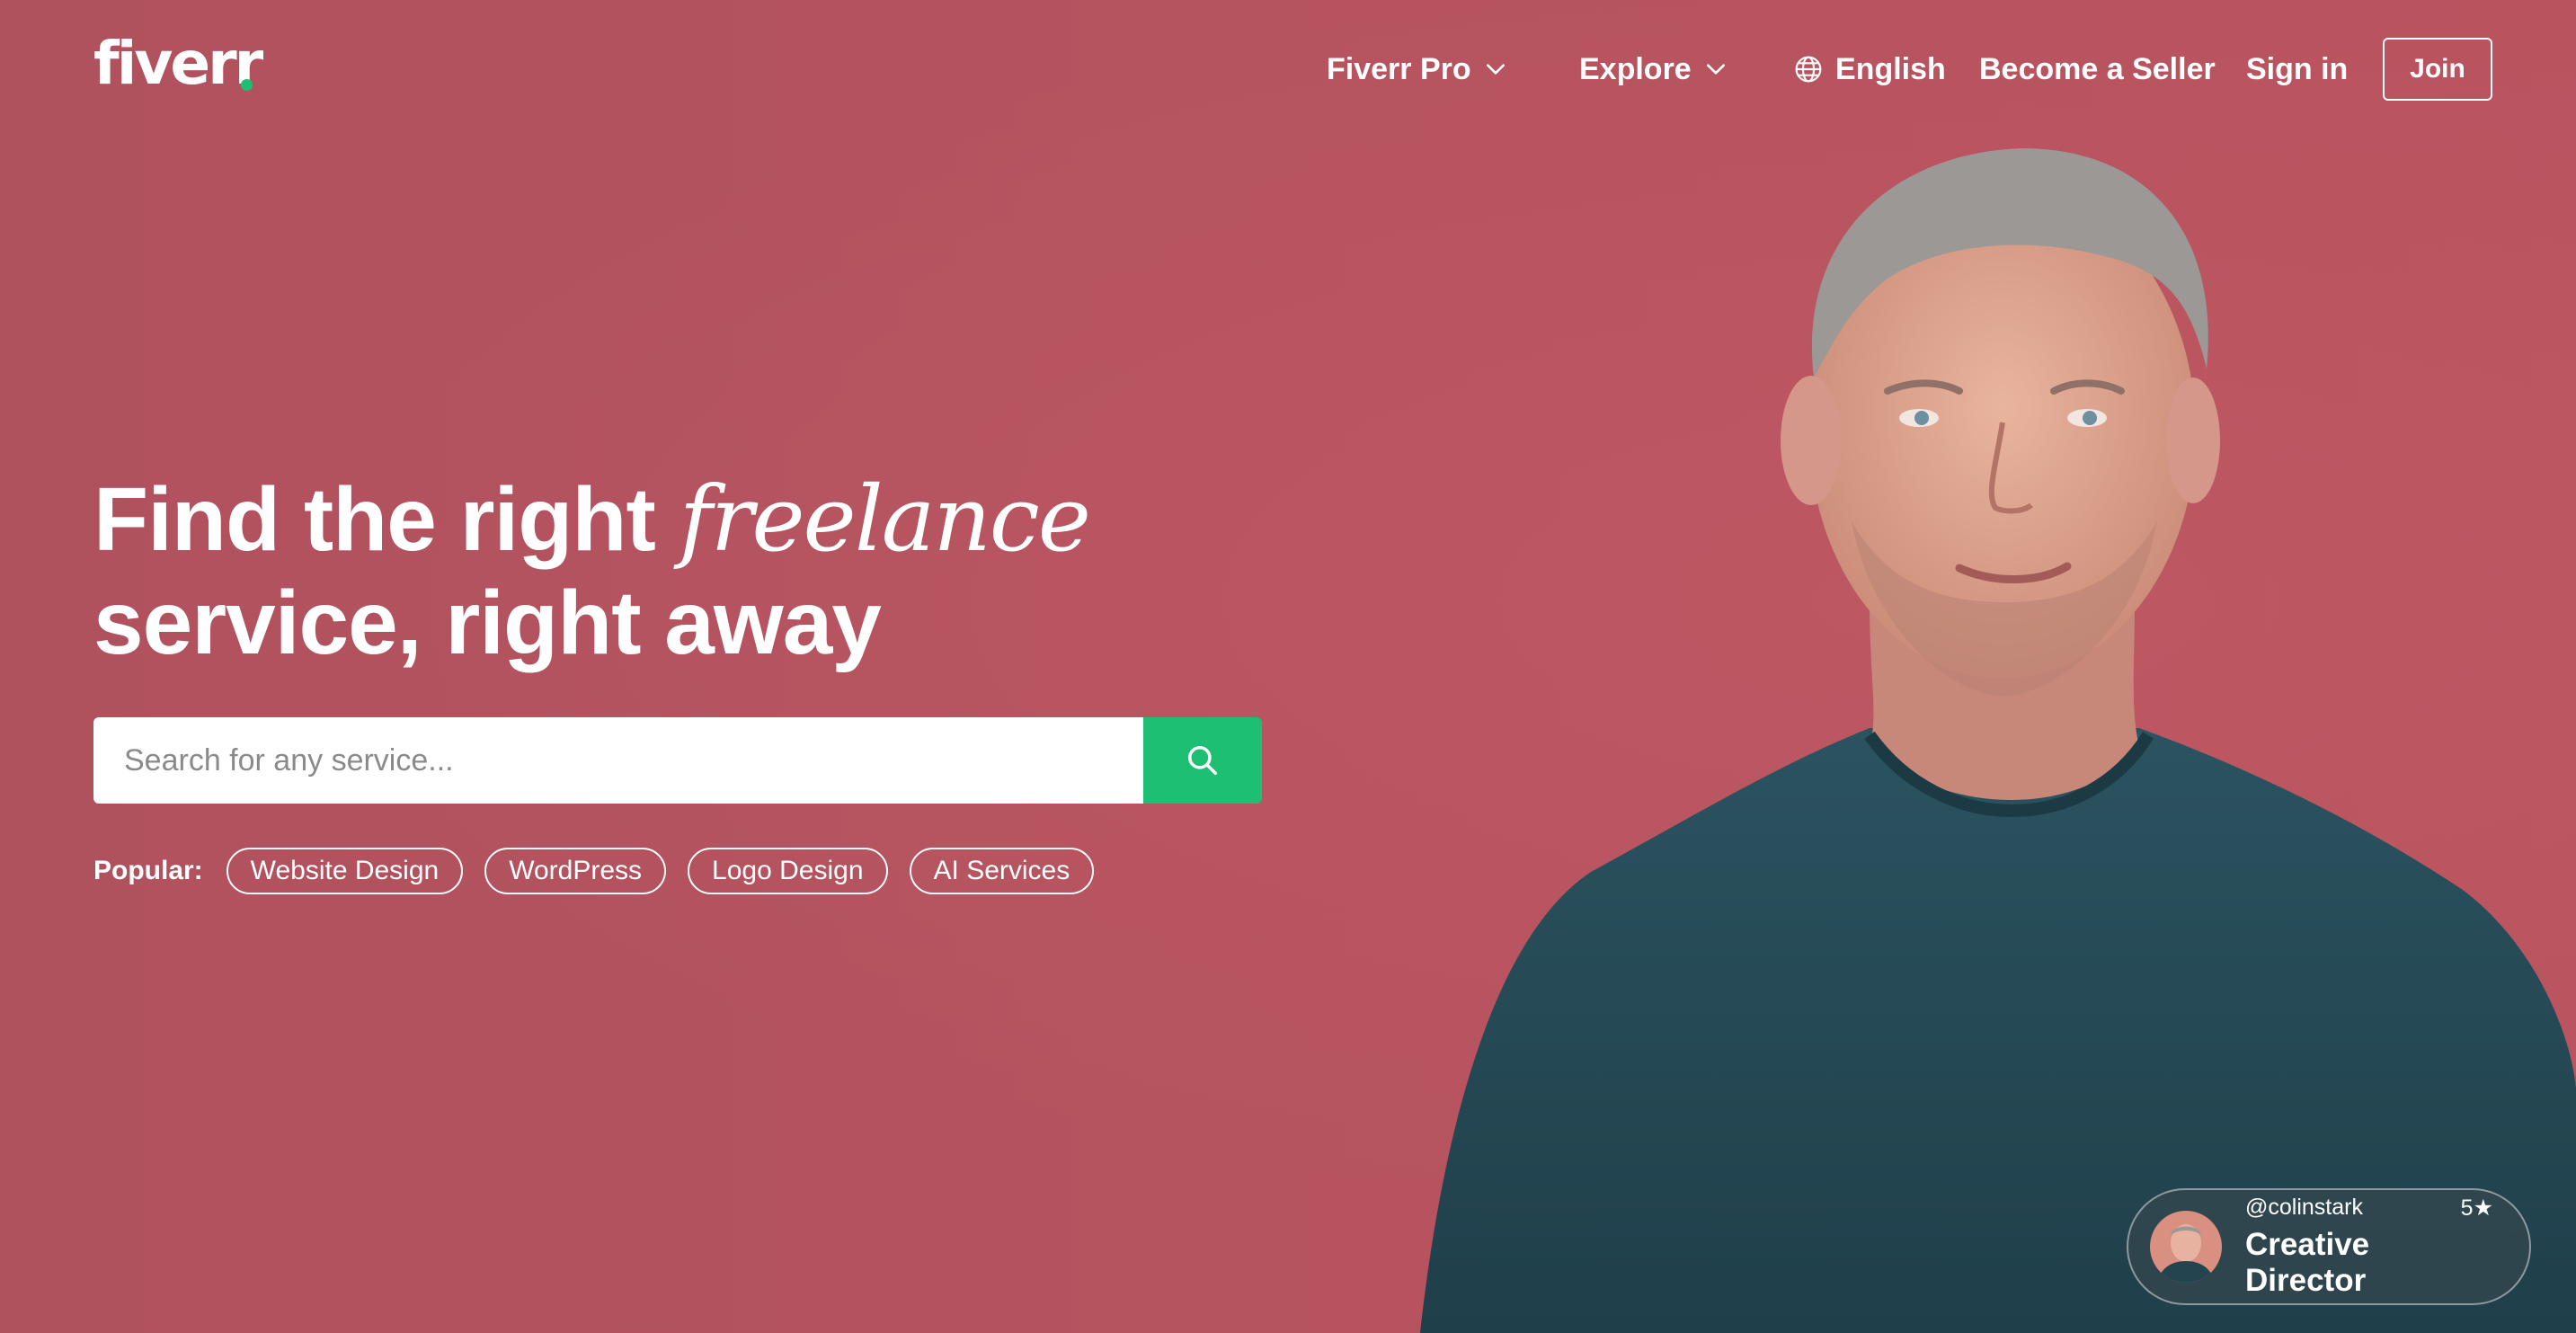  I want to click on nav-fiverr-pro: Fiverr Pro, so click(1417, 69).